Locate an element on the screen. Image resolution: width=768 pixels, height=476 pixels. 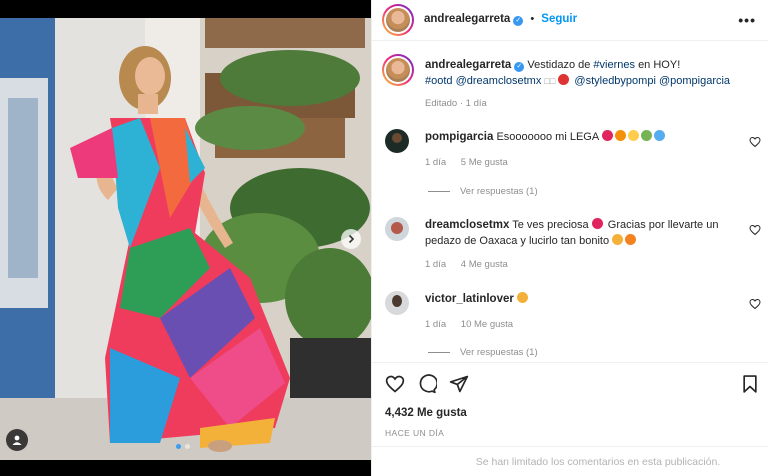
caption-part: en HOY! is located at coordinates (659, 65).